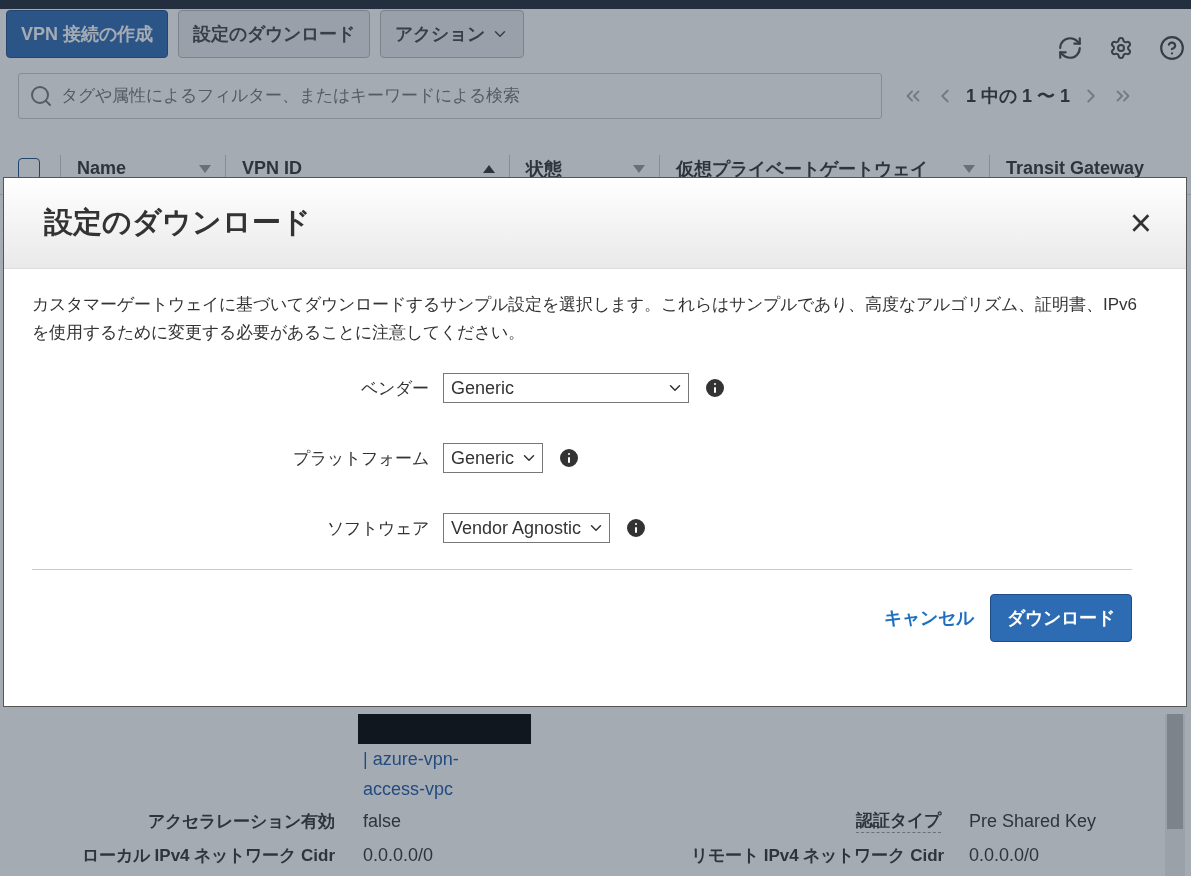  What do you see at coordinates (177, 222) in the screenshot?
I see `dialog-title: 設定のダウンロード` at bounding box center [177, 222].